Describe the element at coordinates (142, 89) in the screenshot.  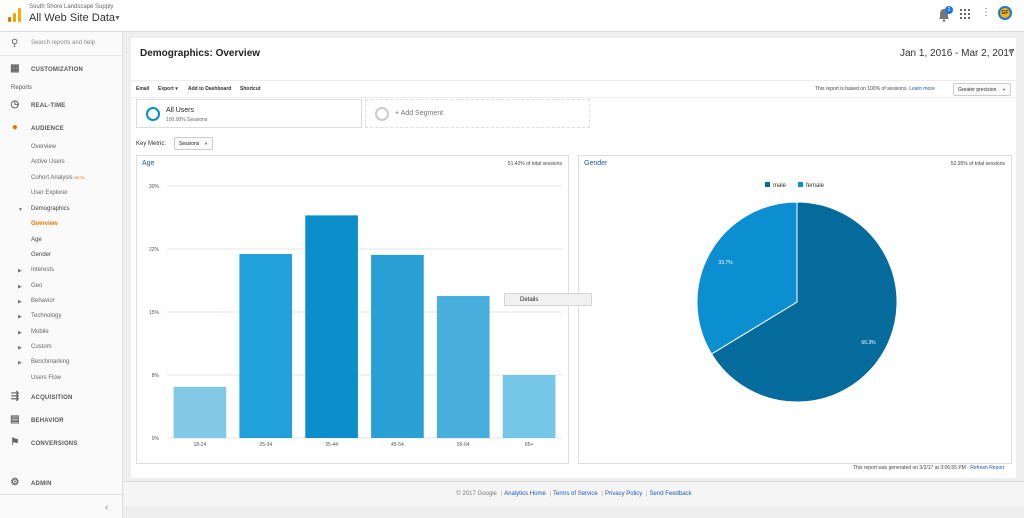
I see `email-button: Email` at that location.